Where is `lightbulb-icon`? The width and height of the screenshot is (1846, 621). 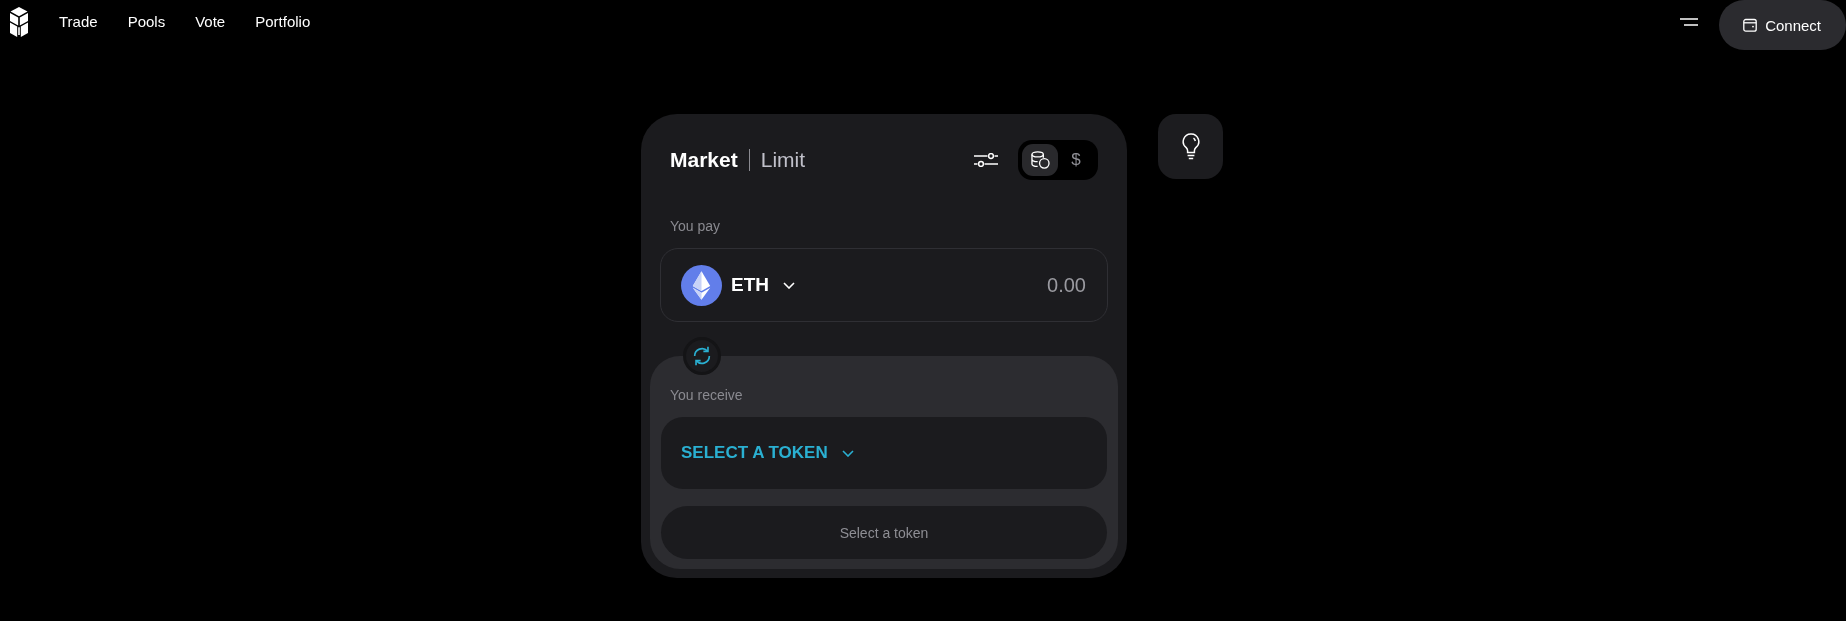
lightbulb-icon is located at coordinates (1190, 146).